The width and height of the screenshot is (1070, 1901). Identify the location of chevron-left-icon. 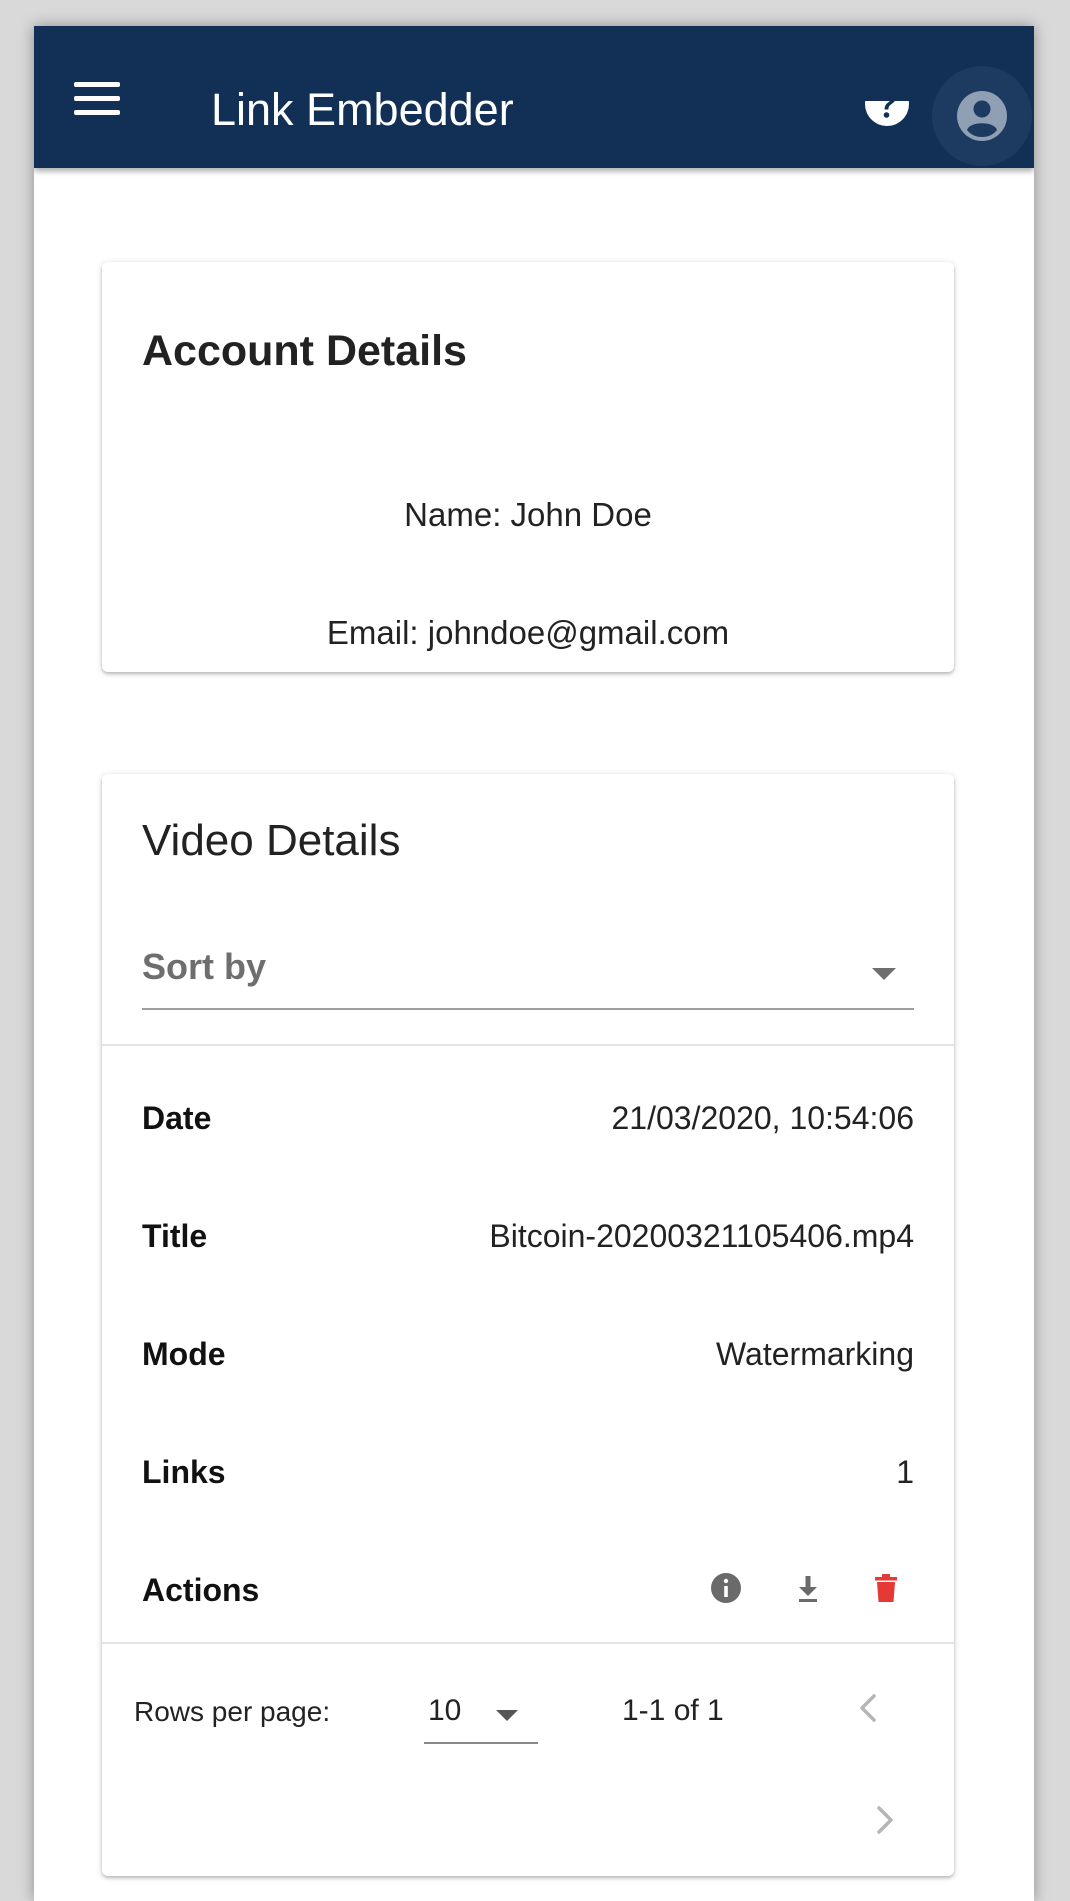
(868, 1708).